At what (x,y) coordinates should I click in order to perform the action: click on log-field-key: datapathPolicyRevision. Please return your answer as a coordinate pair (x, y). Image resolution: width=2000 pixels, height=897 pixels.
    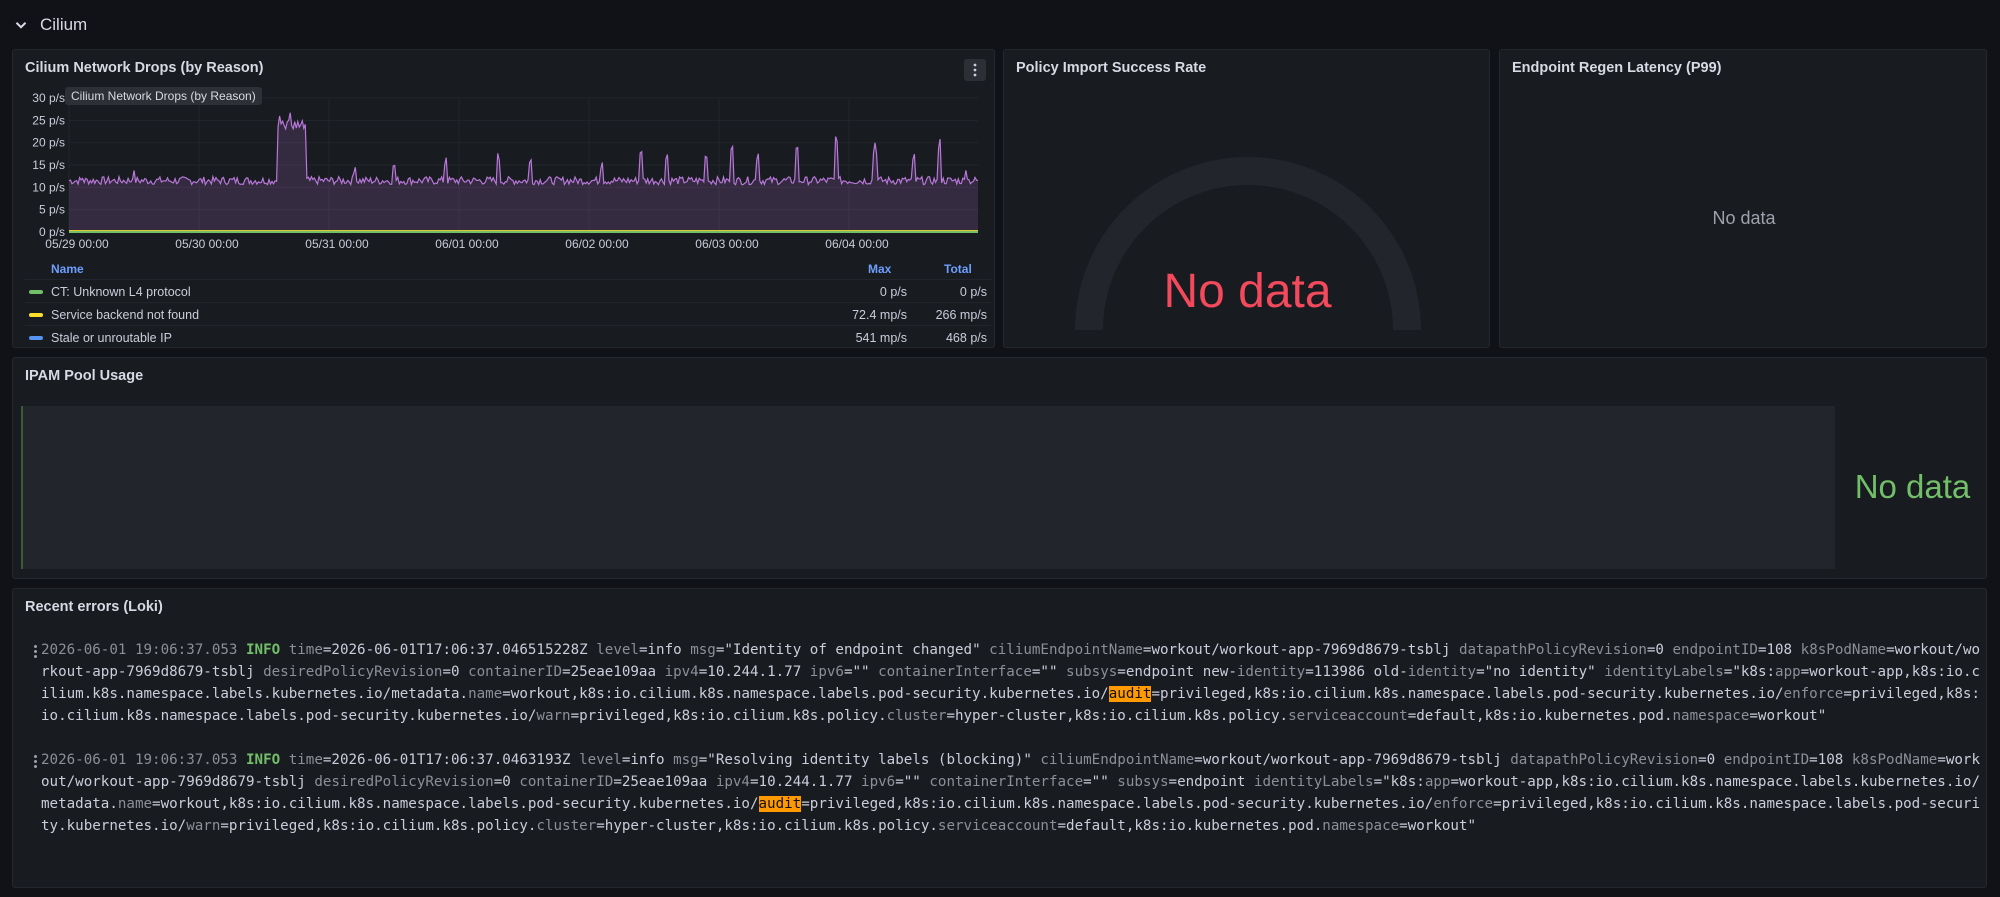
    Looking at the image, I should click on (1552, 650).